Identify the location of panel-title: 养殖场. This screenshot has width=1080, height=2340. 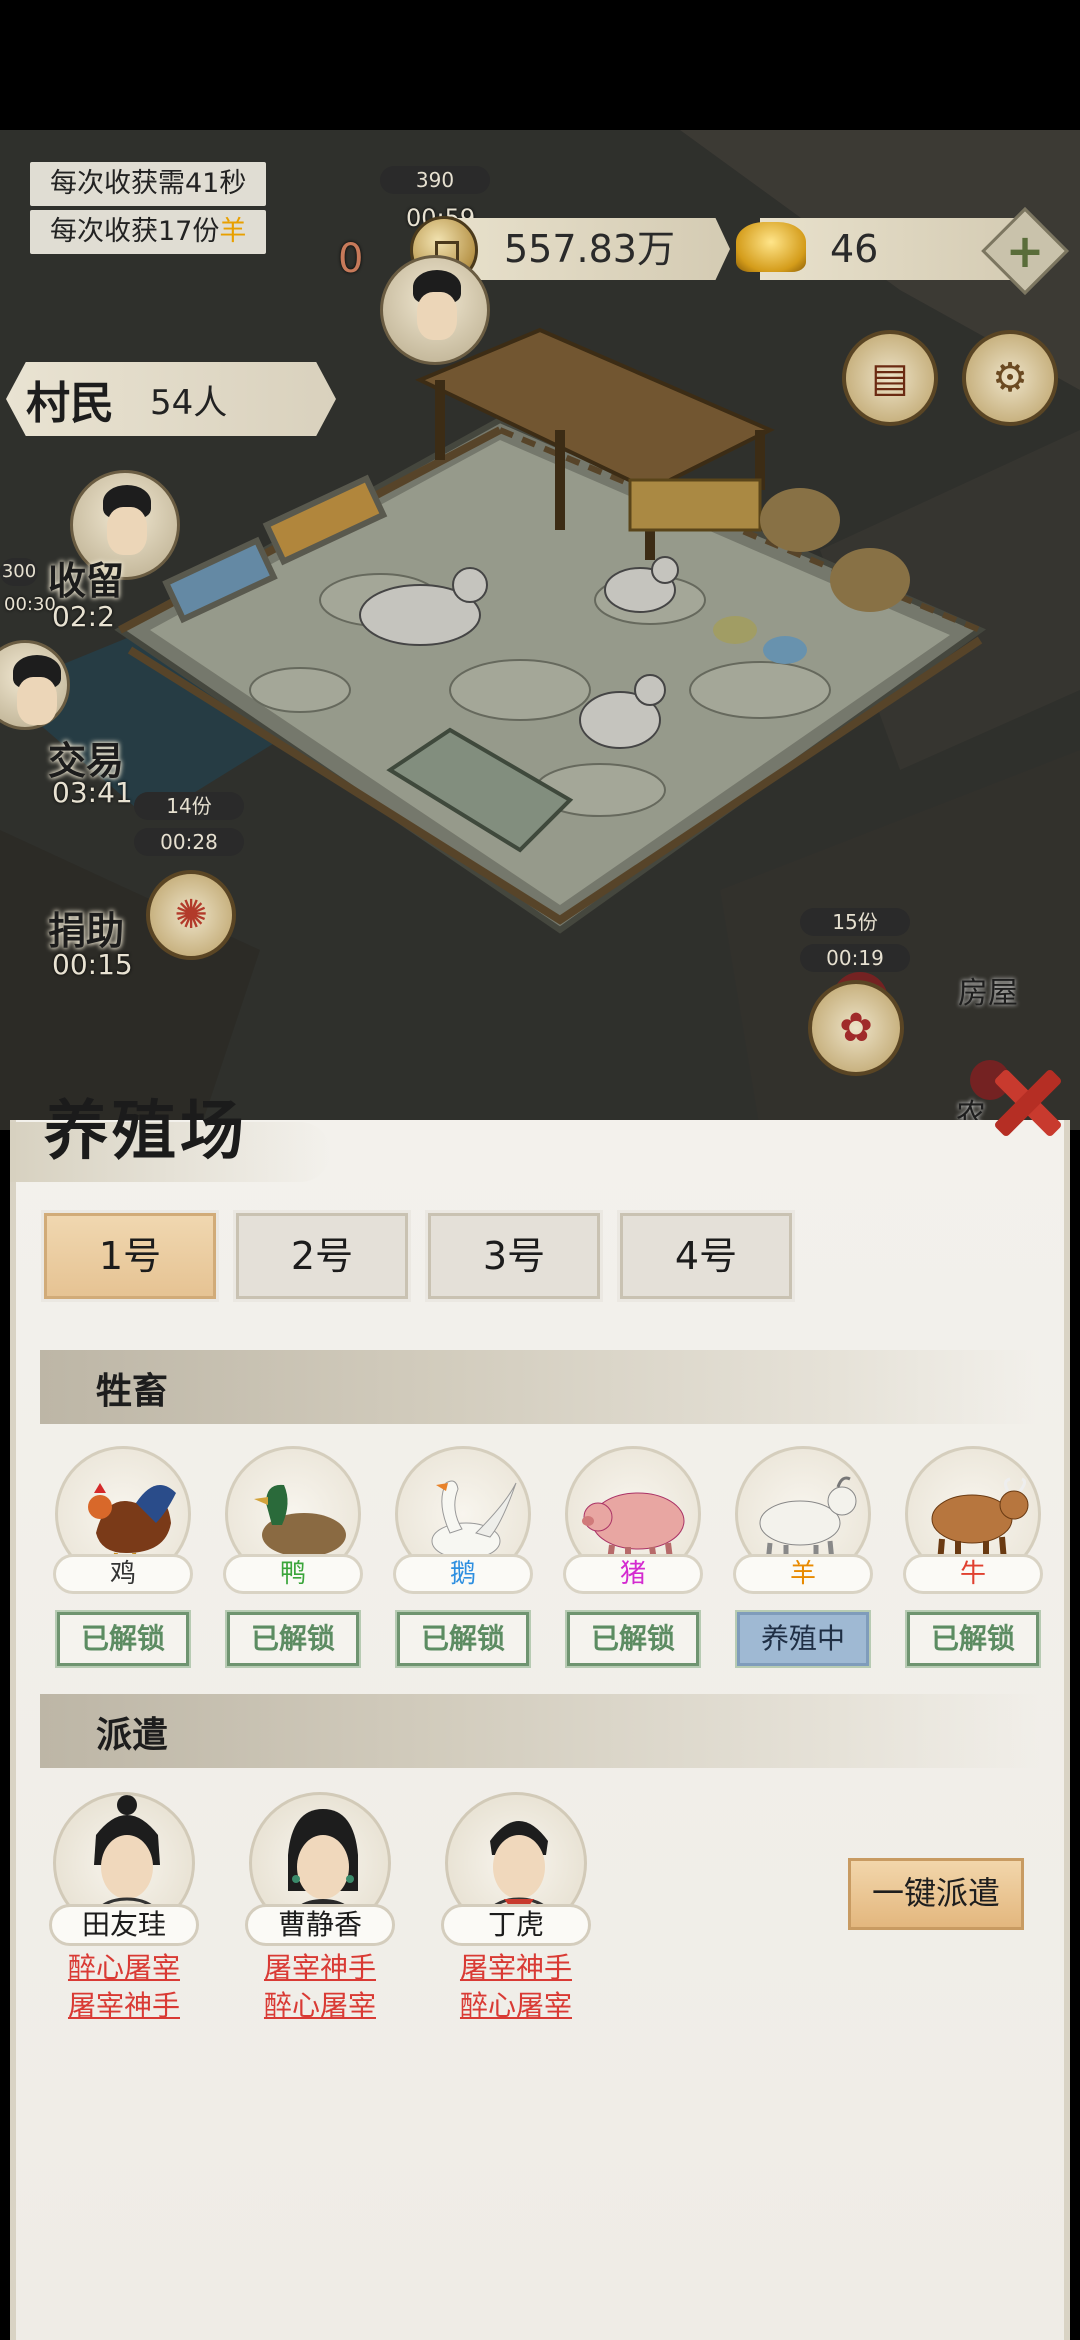
(146, 1131).